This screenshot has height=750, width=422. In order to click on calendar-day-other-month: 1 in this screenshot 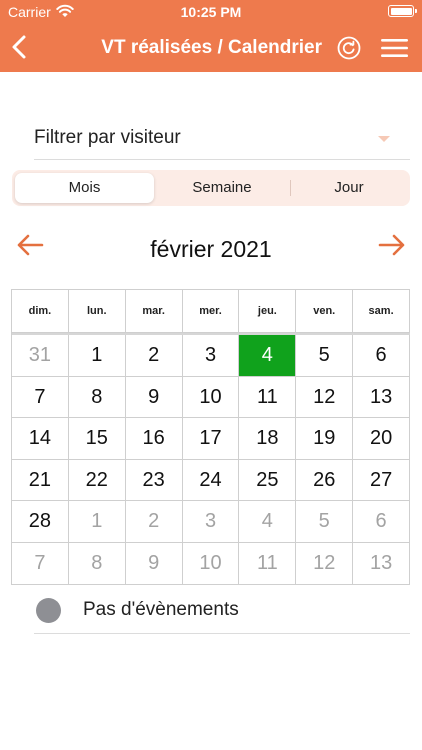, I will do `click(97, 522)`.